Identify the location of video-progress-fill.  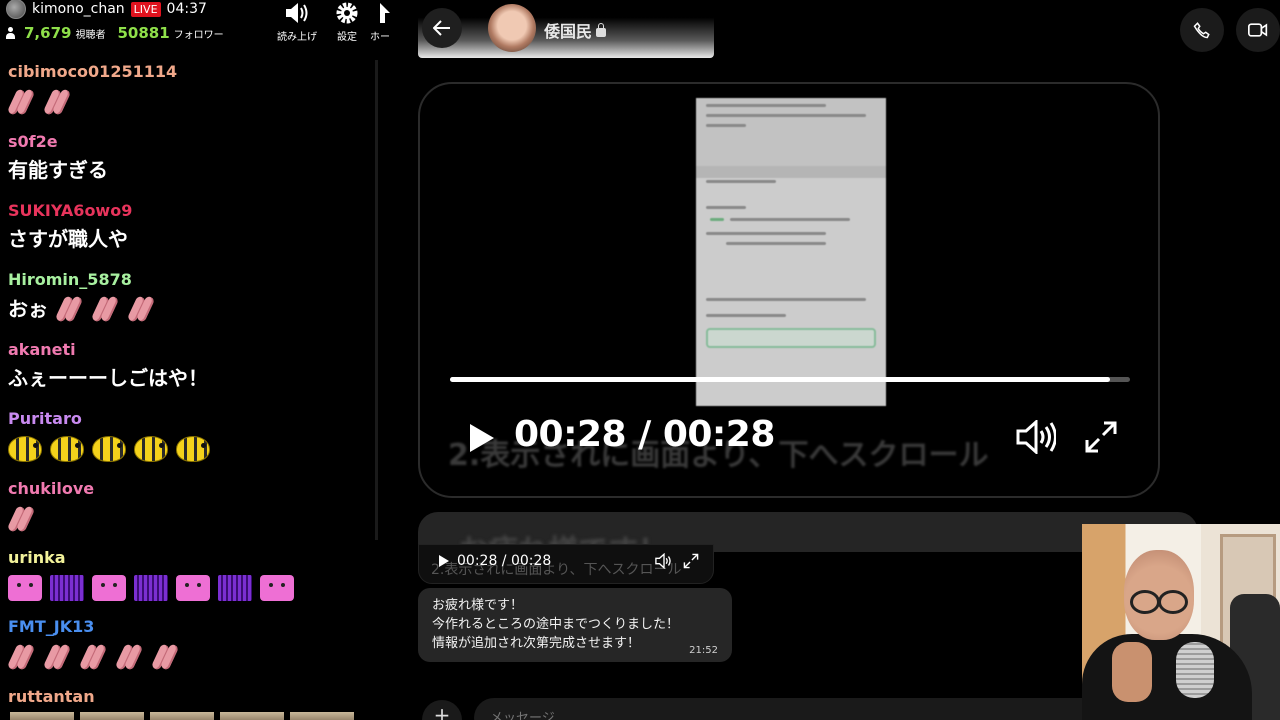
(780, 379).